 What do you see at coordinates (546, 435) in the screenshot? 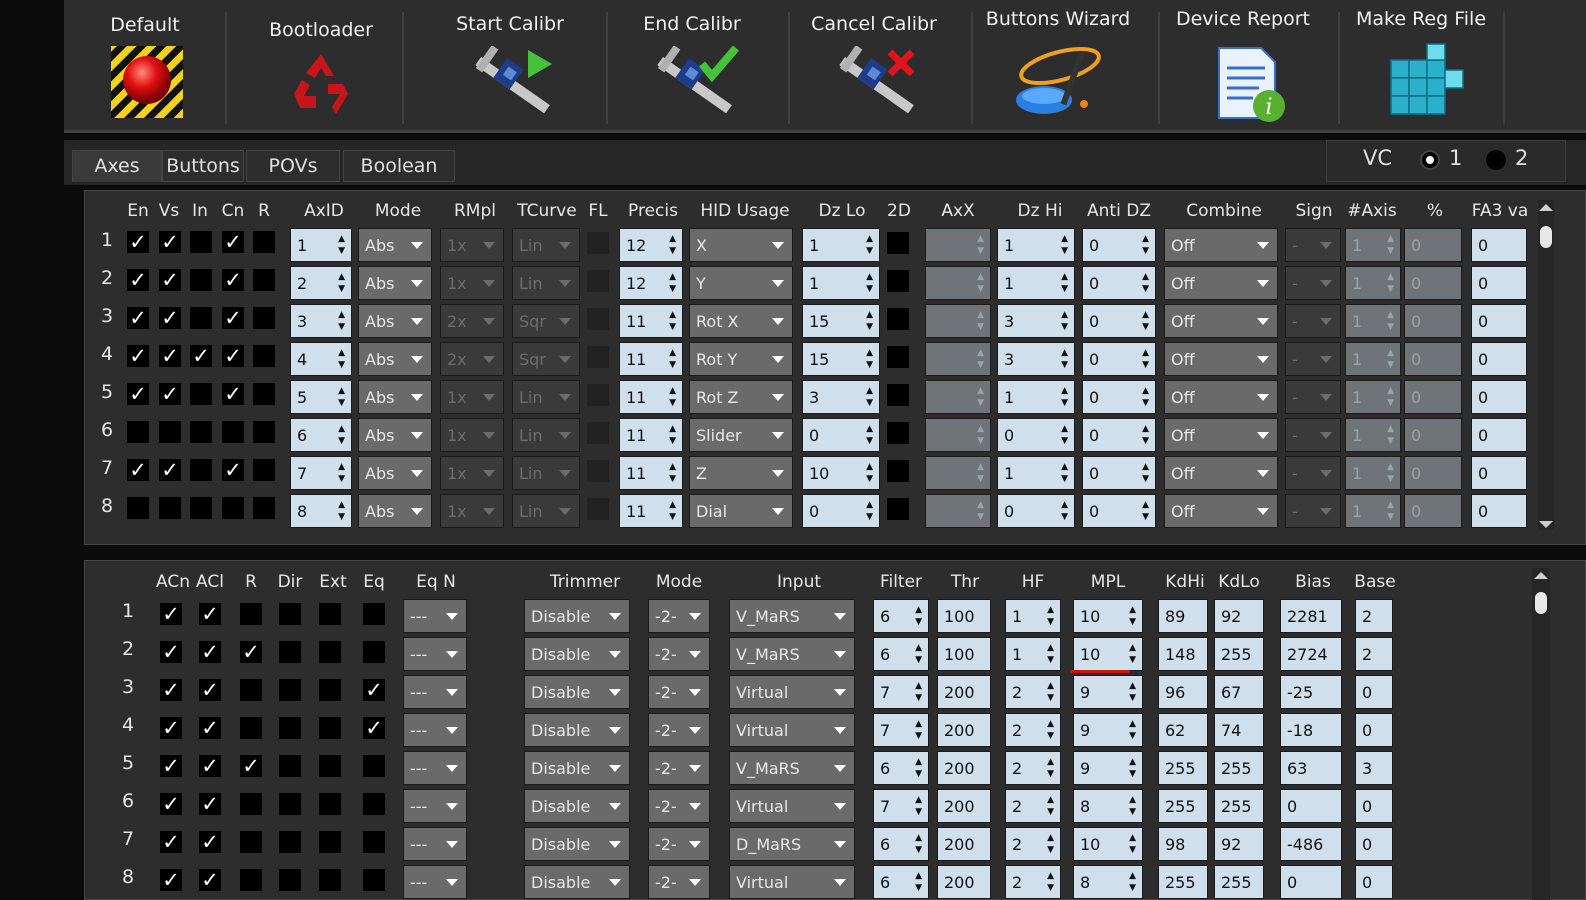
I see `axis-tcurve-combo: Lin` at bounding box center [546, 435].